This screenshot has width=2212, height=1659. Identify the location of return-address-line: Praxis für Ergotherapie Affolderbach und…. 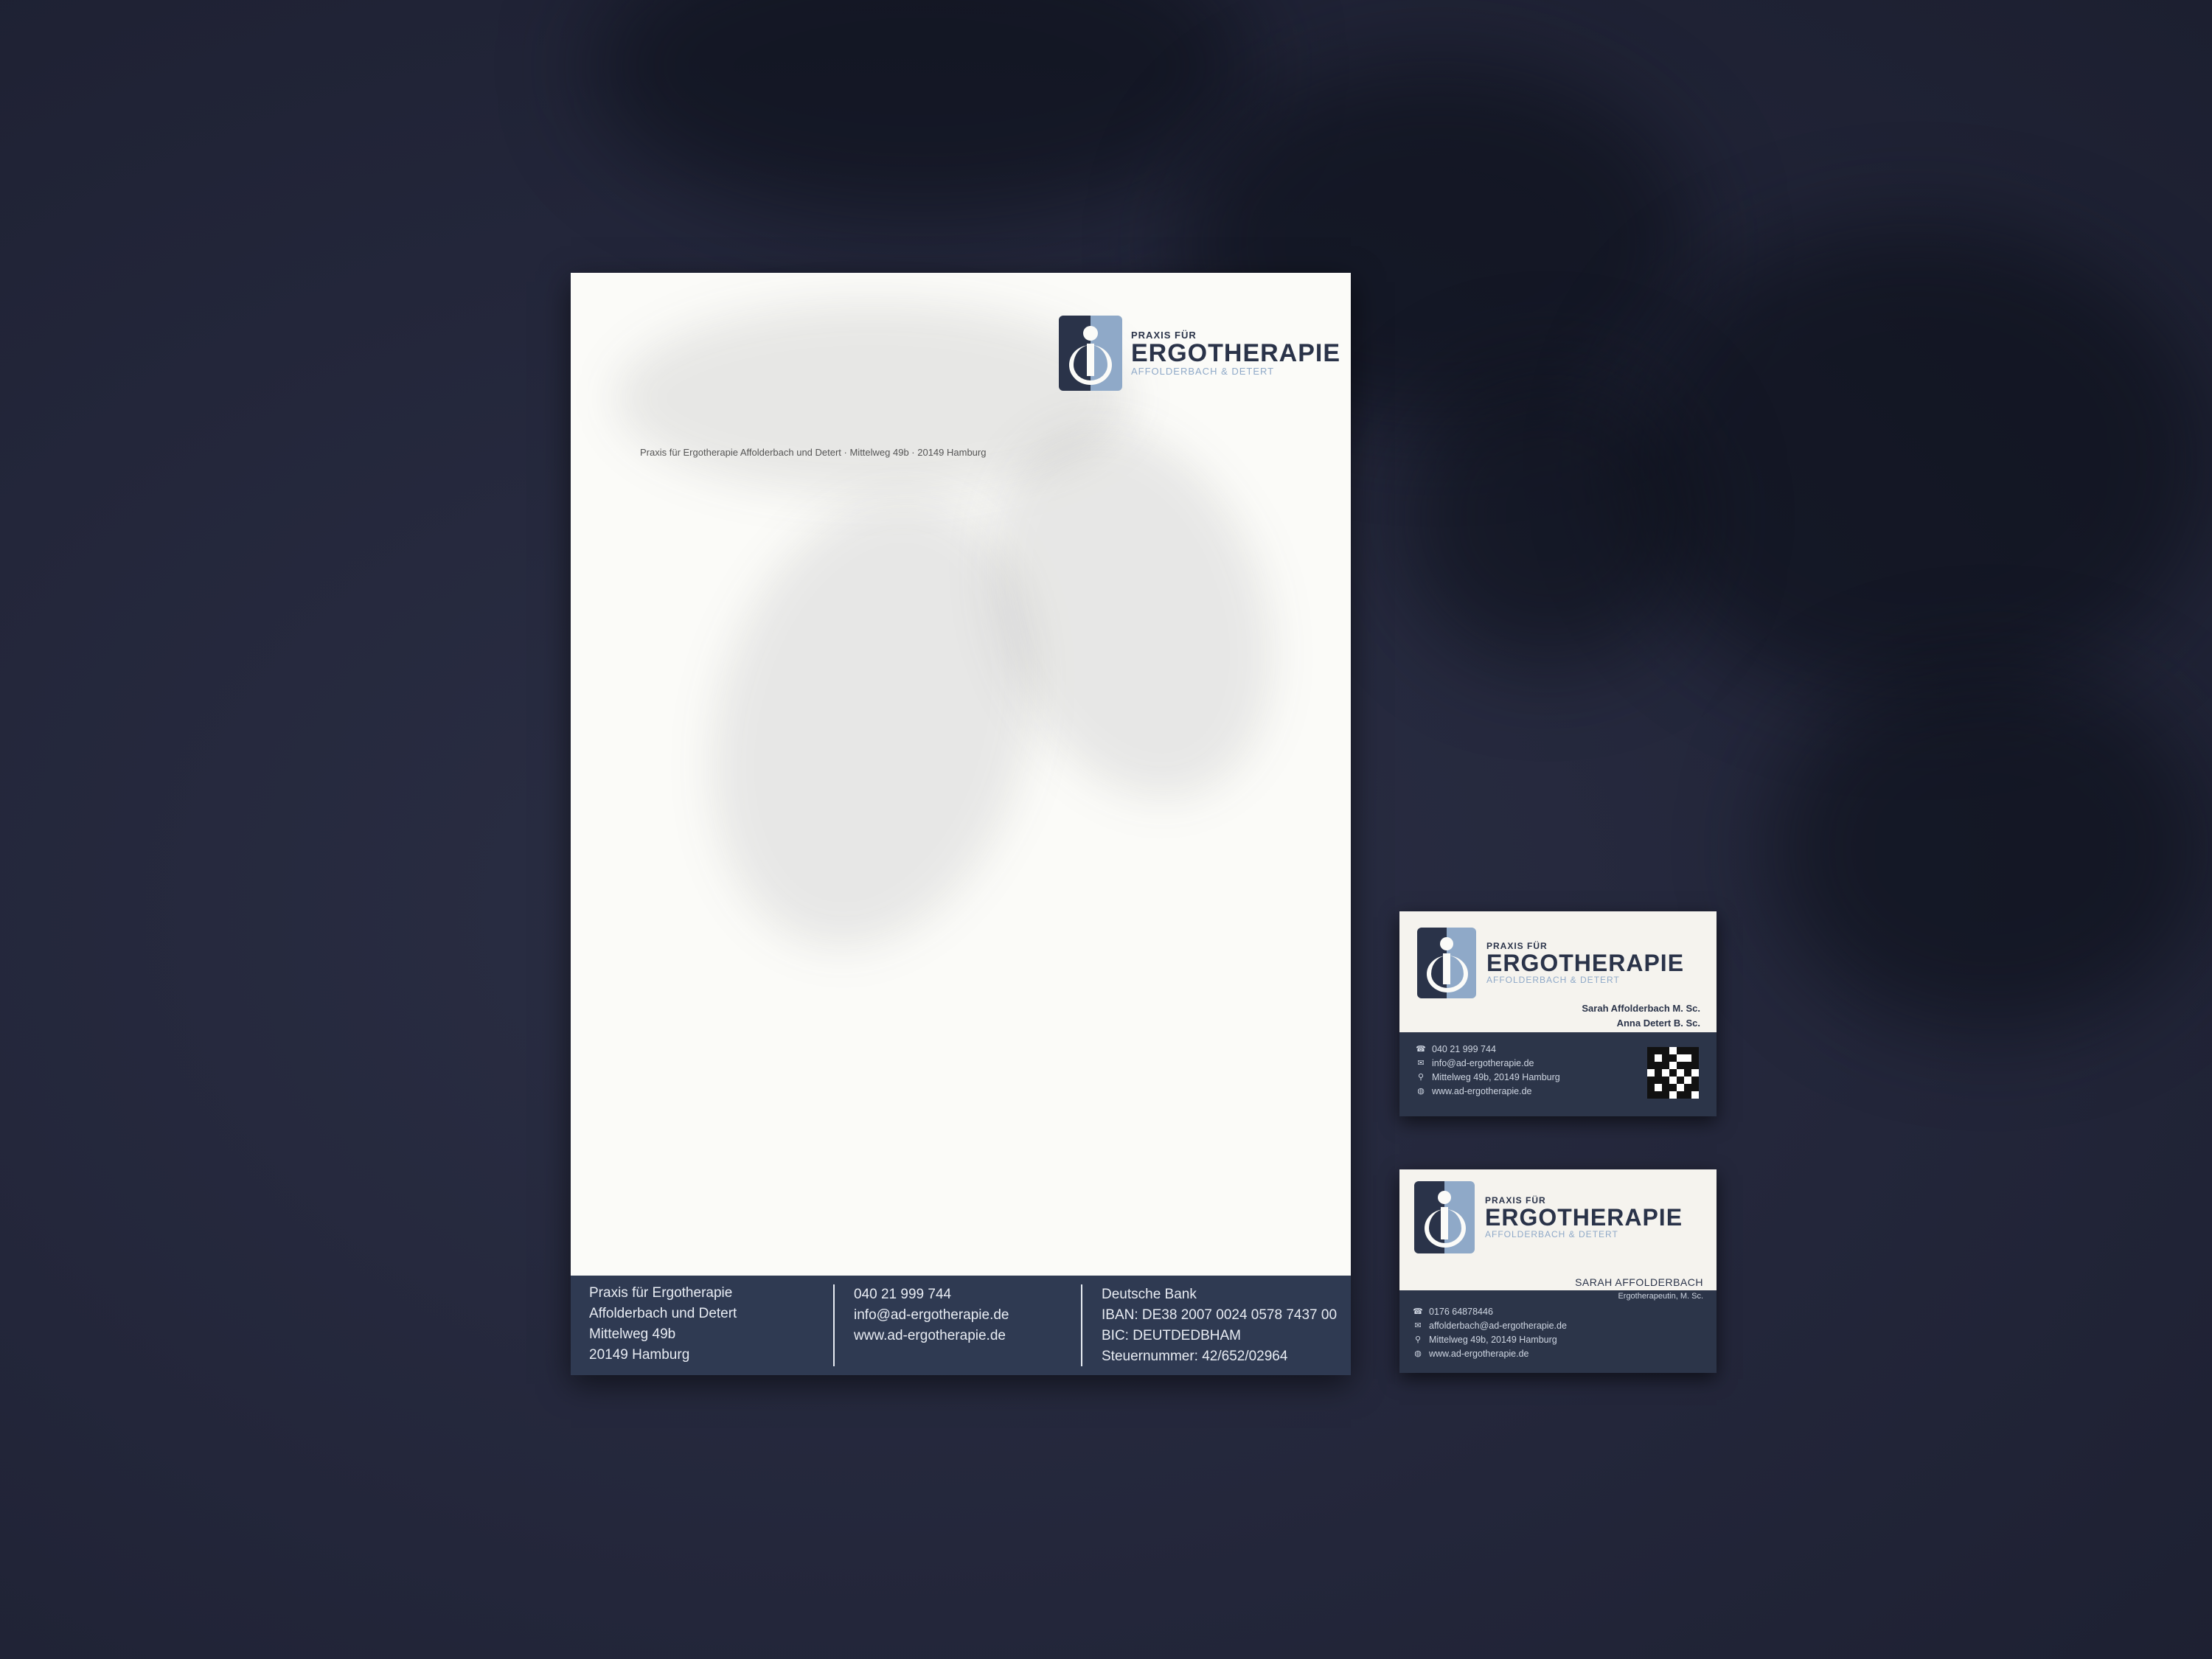
(813, 452).